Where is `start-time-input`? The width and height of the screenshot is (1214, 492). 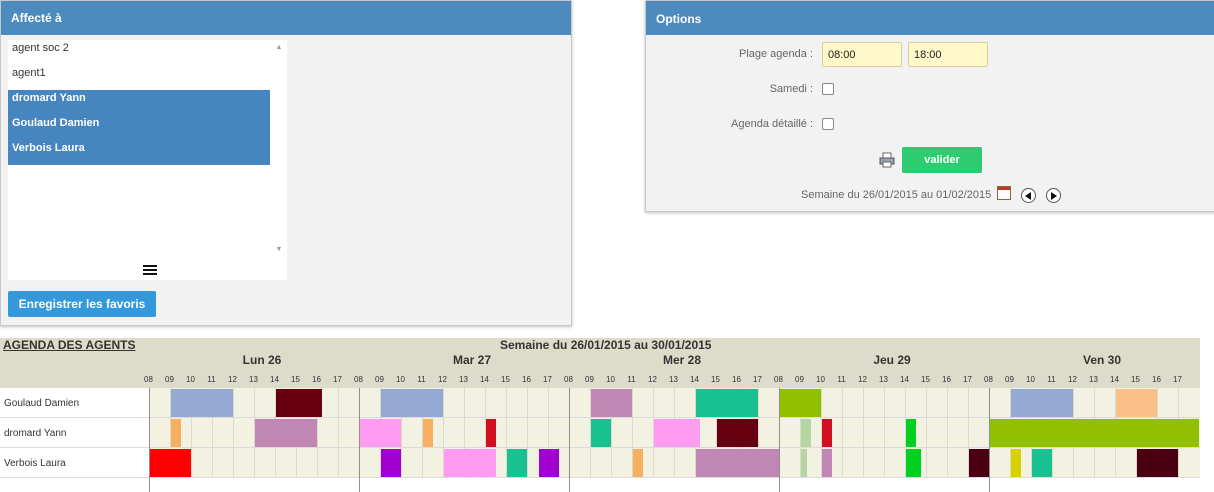 start-time-input is located at coordinates (862, 54).